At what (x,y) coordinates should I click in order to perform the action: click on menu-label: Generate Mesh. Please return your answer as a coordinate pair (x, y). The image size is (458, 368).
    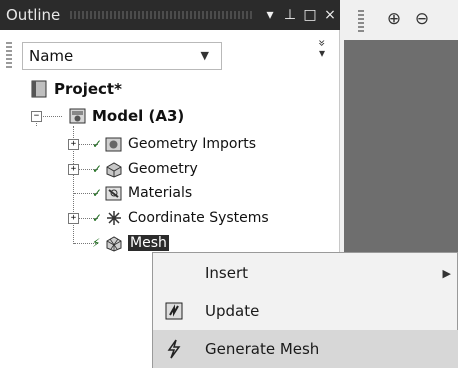
    Looking at the image, I should click on (262, 349).